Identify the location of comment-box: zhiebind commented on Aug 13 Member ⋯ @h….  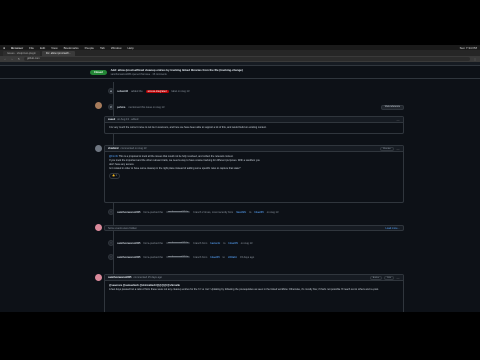
(254, 174).